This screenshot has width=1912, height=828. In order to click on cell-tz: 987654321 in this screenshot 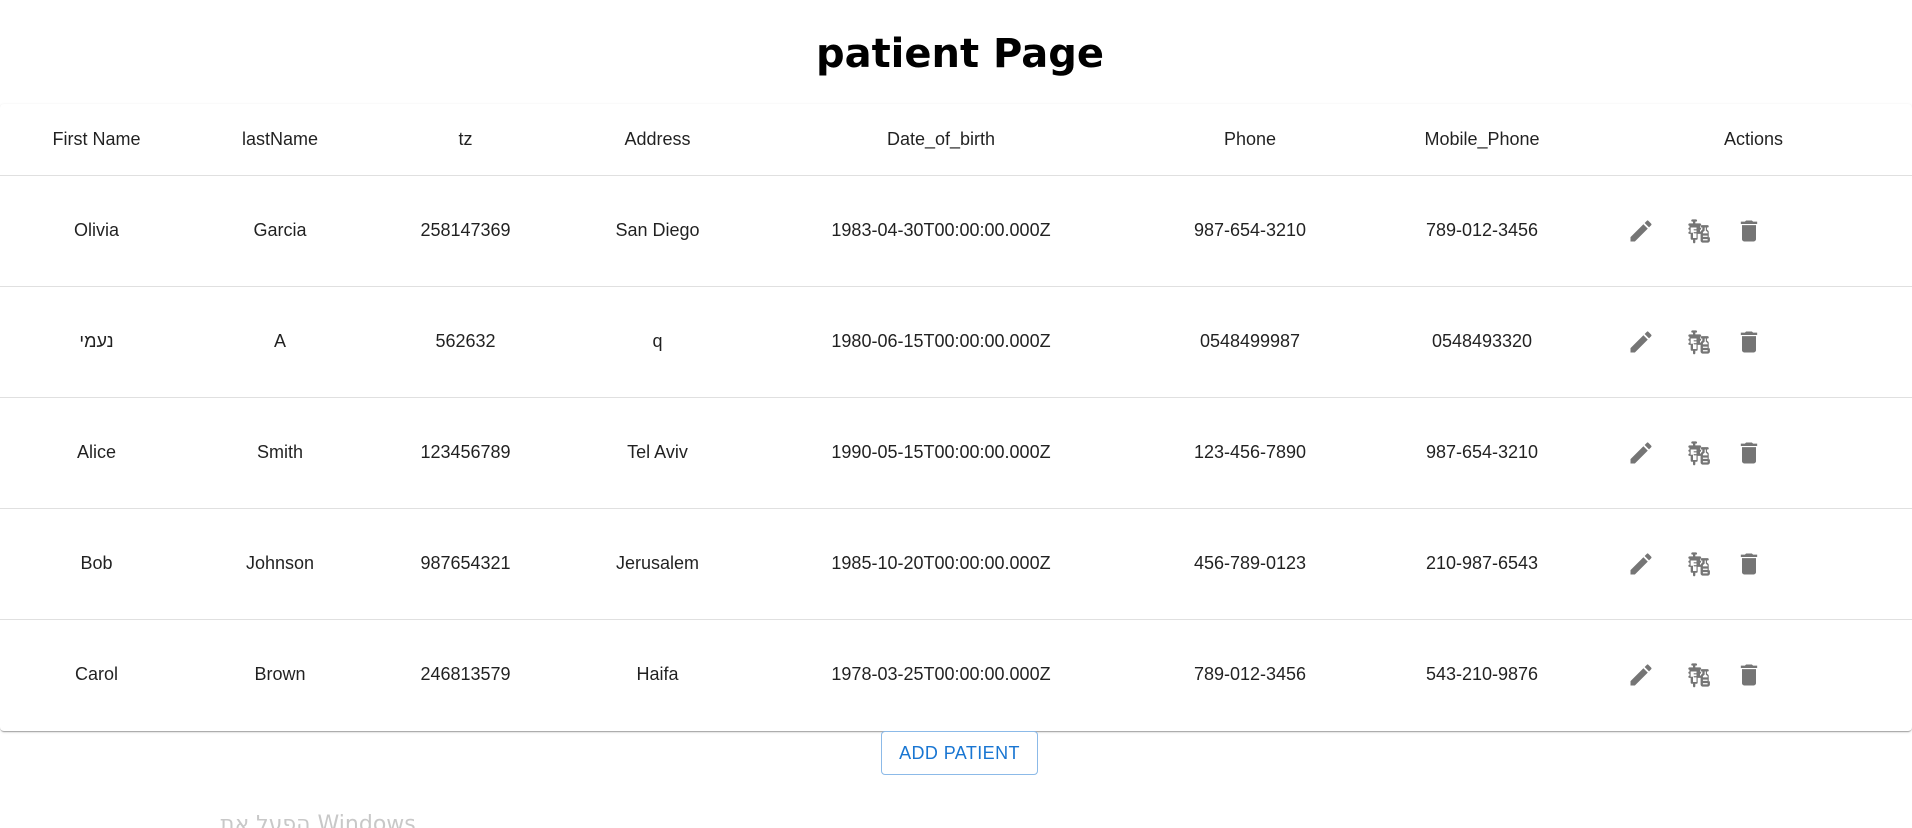, I will do `click(465, 564)`.